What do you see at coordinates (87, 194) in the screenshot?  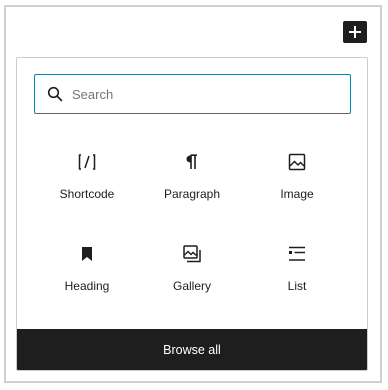 I see `block-label: Shortcode` at bounding box center [87, 194].